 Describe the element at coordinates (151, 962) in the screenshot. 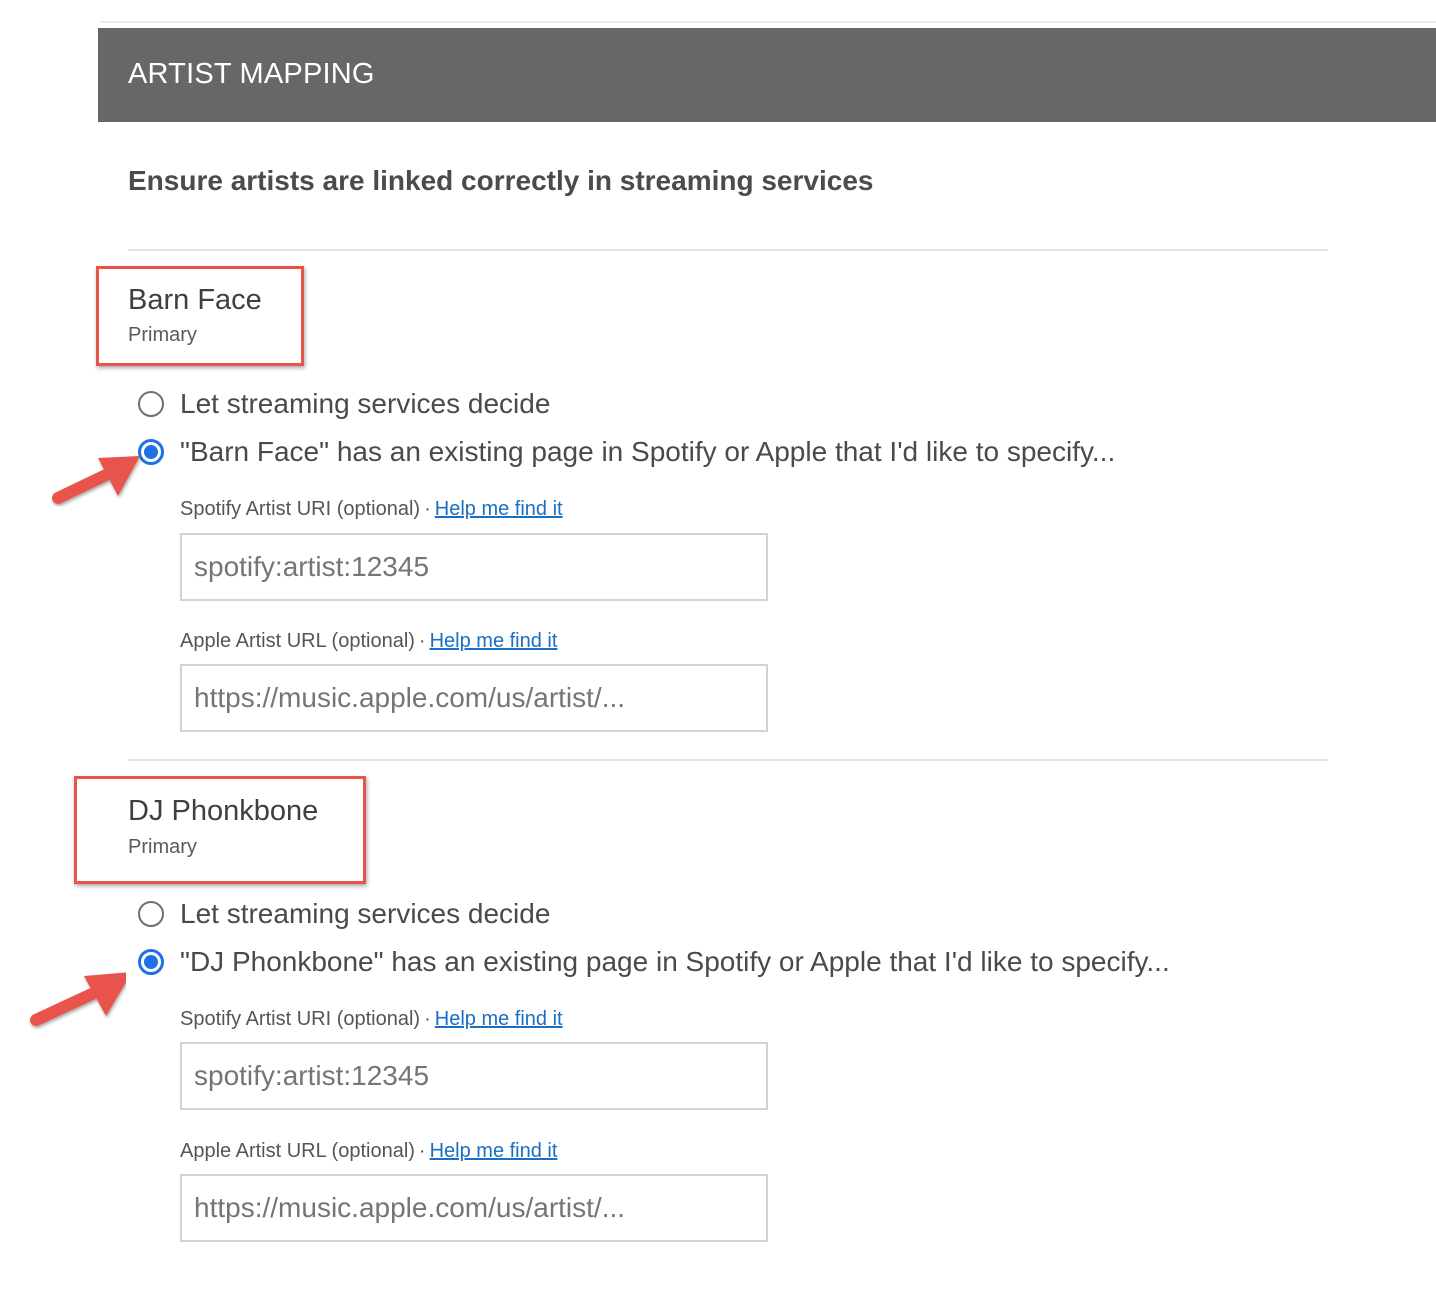

I see `radio-specify-existing-page` at that location.